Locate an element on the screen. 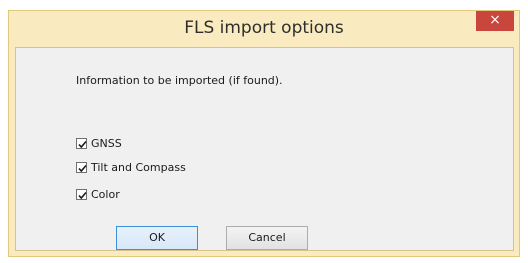 The height and width of the screenshot is (263, 528). close-icon: × is located at coordinates (495, 20).